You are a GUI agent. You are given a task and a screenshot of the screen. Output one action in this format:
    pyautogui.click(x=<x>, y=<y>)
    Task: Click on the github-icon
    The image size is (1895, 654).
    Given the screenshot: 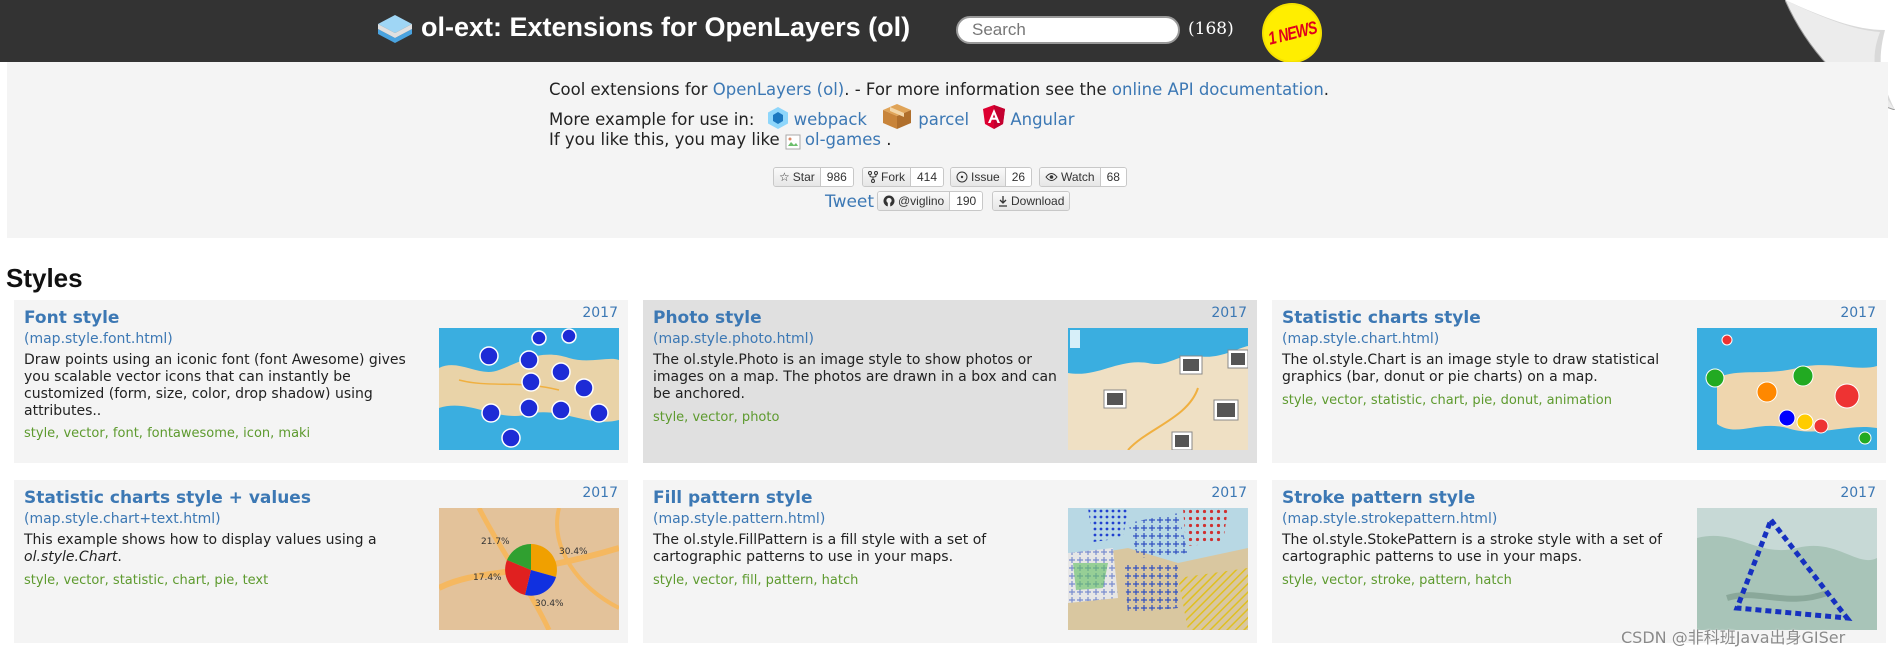 What is the action you would take?
    pyautogui.click(x=889, y=201)
    